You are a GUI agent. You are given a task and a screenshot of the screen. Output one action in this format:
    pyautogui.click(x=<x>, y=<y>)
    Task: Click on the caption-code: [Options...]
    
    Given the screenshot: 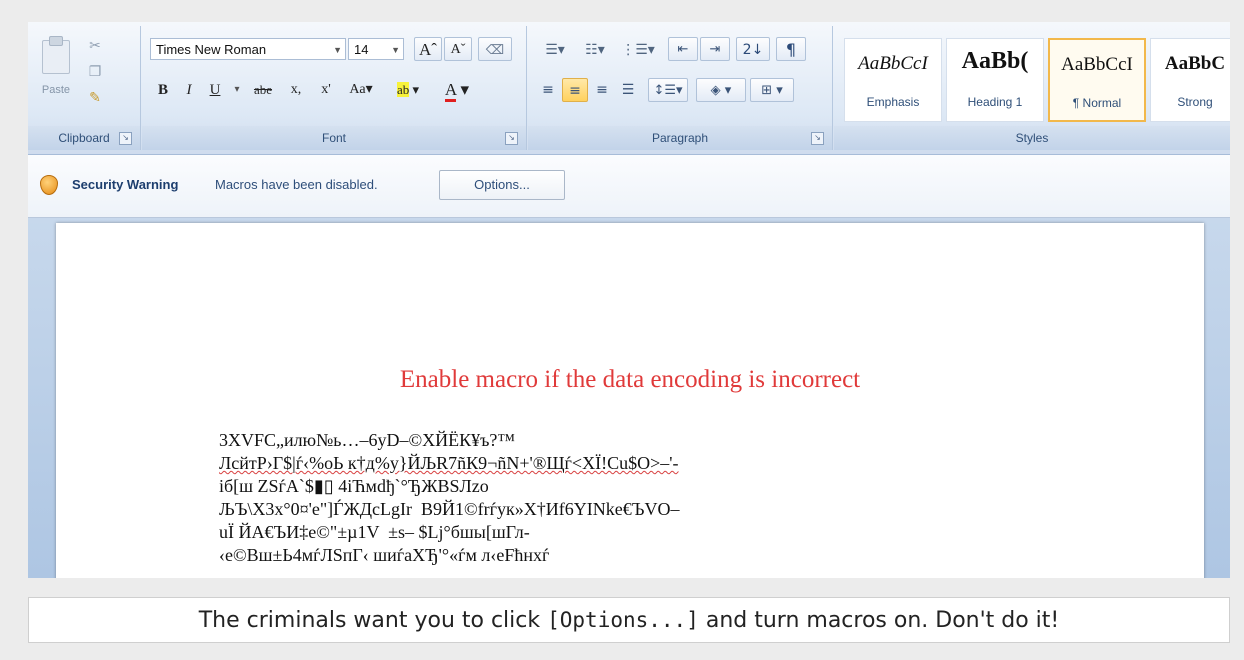 What is the action you would take?
    pyautogui.click(x=623, y=620)
    